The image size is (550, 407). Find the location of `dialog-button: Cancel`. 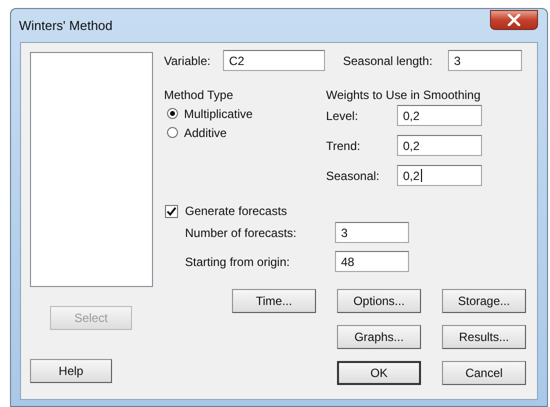

dialog-button: Cancel is located at coordinates (484, 373).